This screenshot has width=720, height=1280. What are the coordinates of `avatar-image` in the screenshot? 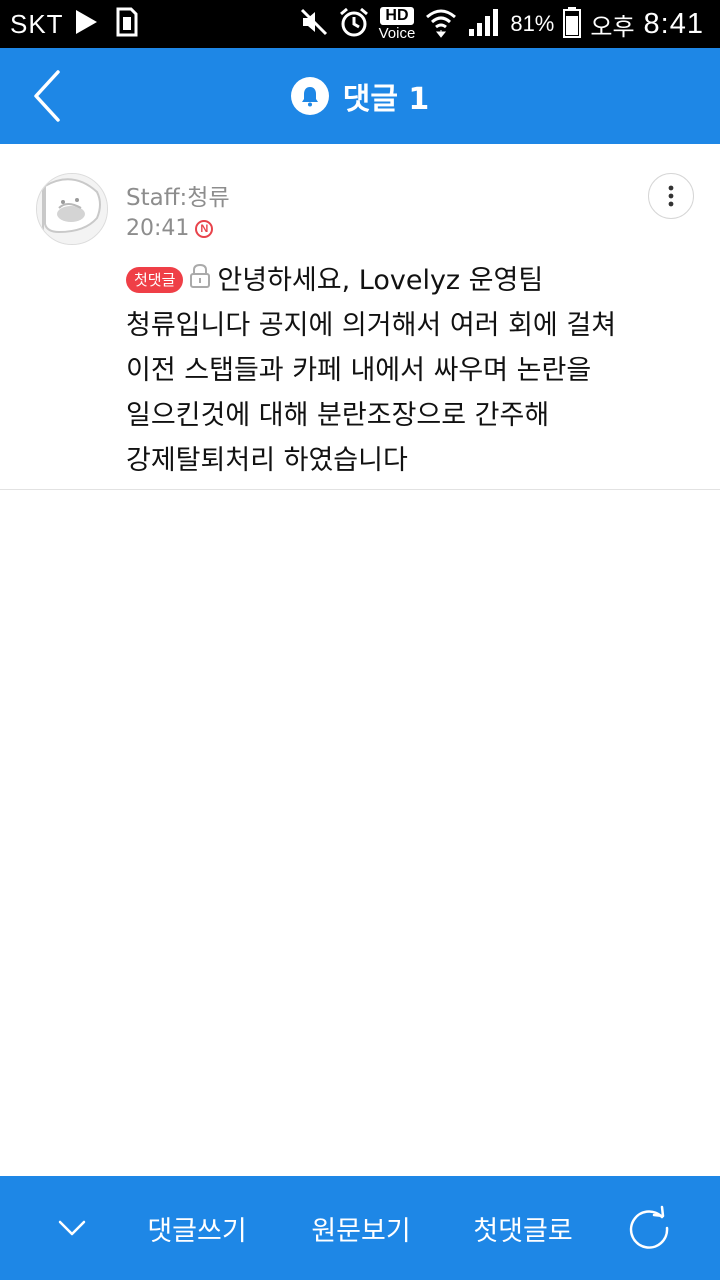 It's located at (72, 209).